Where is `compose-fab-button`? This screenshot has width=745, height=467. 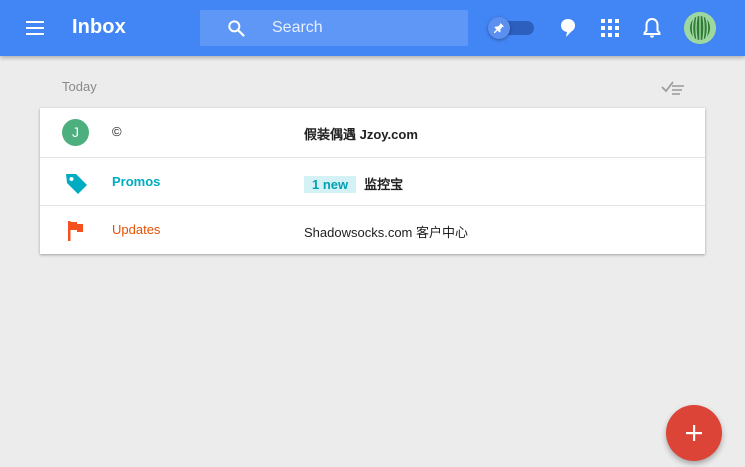 compose-fab-button is located at coordinates (694, 433).